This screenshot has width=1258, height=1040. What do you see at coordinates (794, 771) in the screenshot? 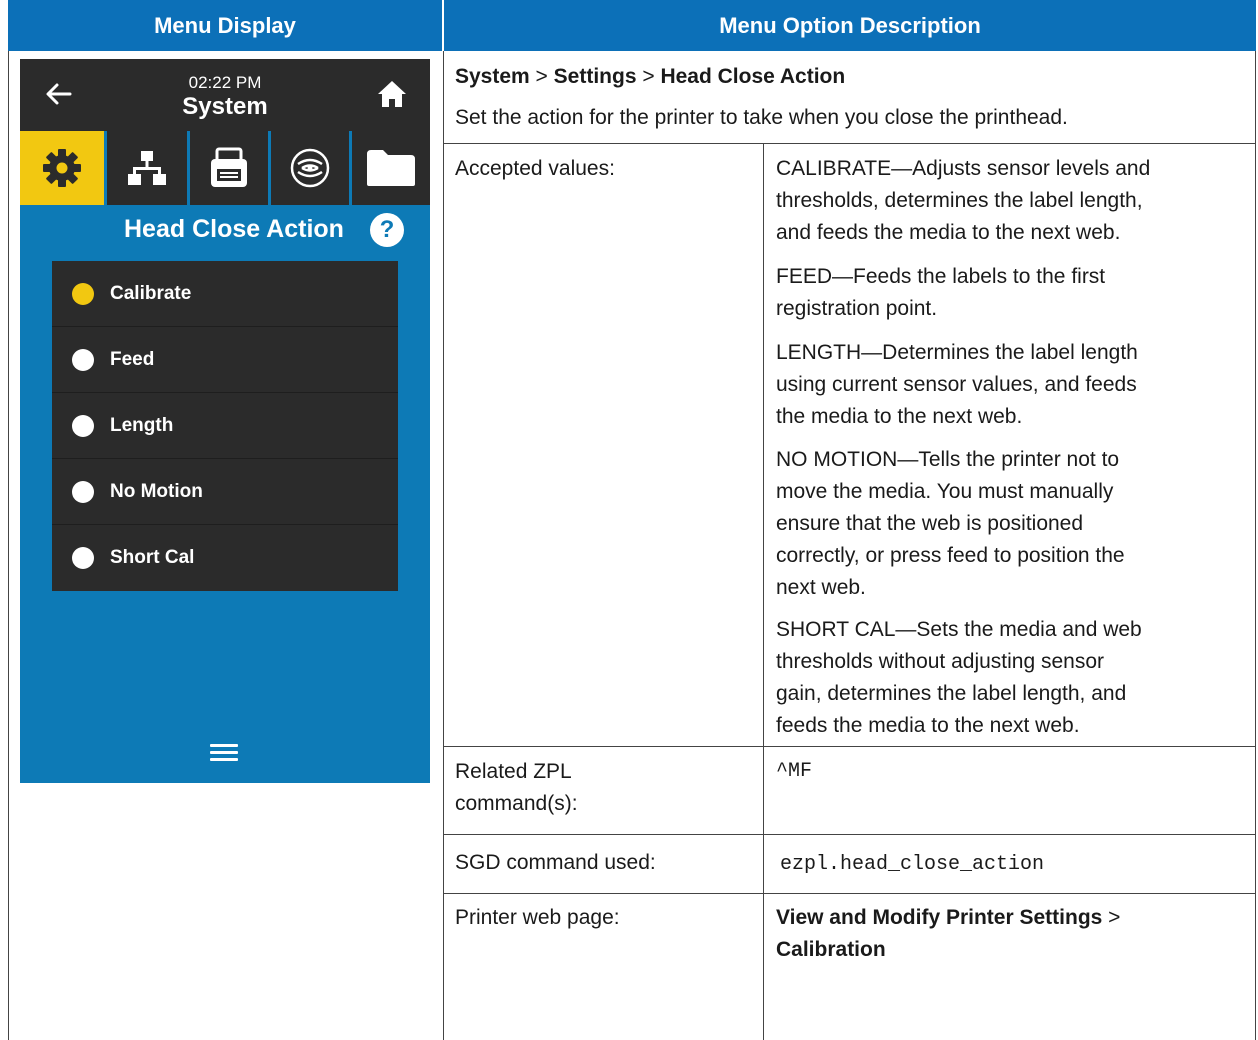
I see `zpl-value: ^MF` at bounding box center [794, 771].